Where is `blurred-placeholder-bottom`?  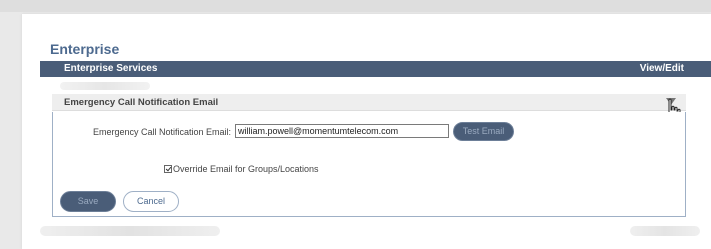 blurred-placeholder-bottom is located at coordinates (130, 231).